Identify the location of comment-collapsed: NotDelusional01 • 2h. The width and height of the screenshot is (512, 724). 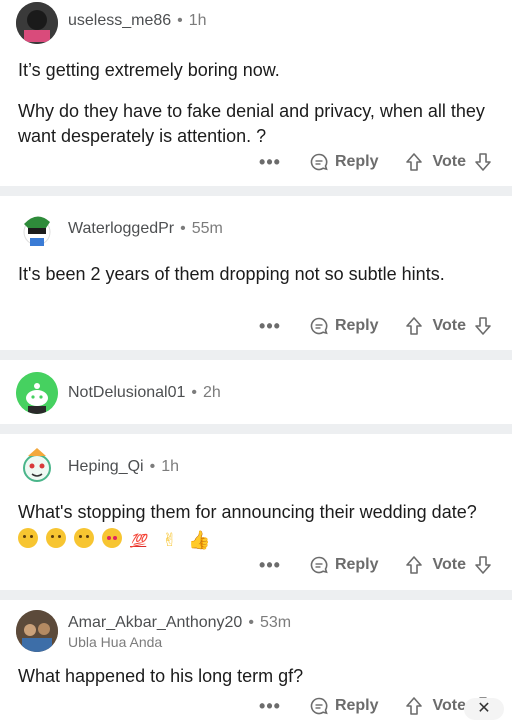
(256, 392).